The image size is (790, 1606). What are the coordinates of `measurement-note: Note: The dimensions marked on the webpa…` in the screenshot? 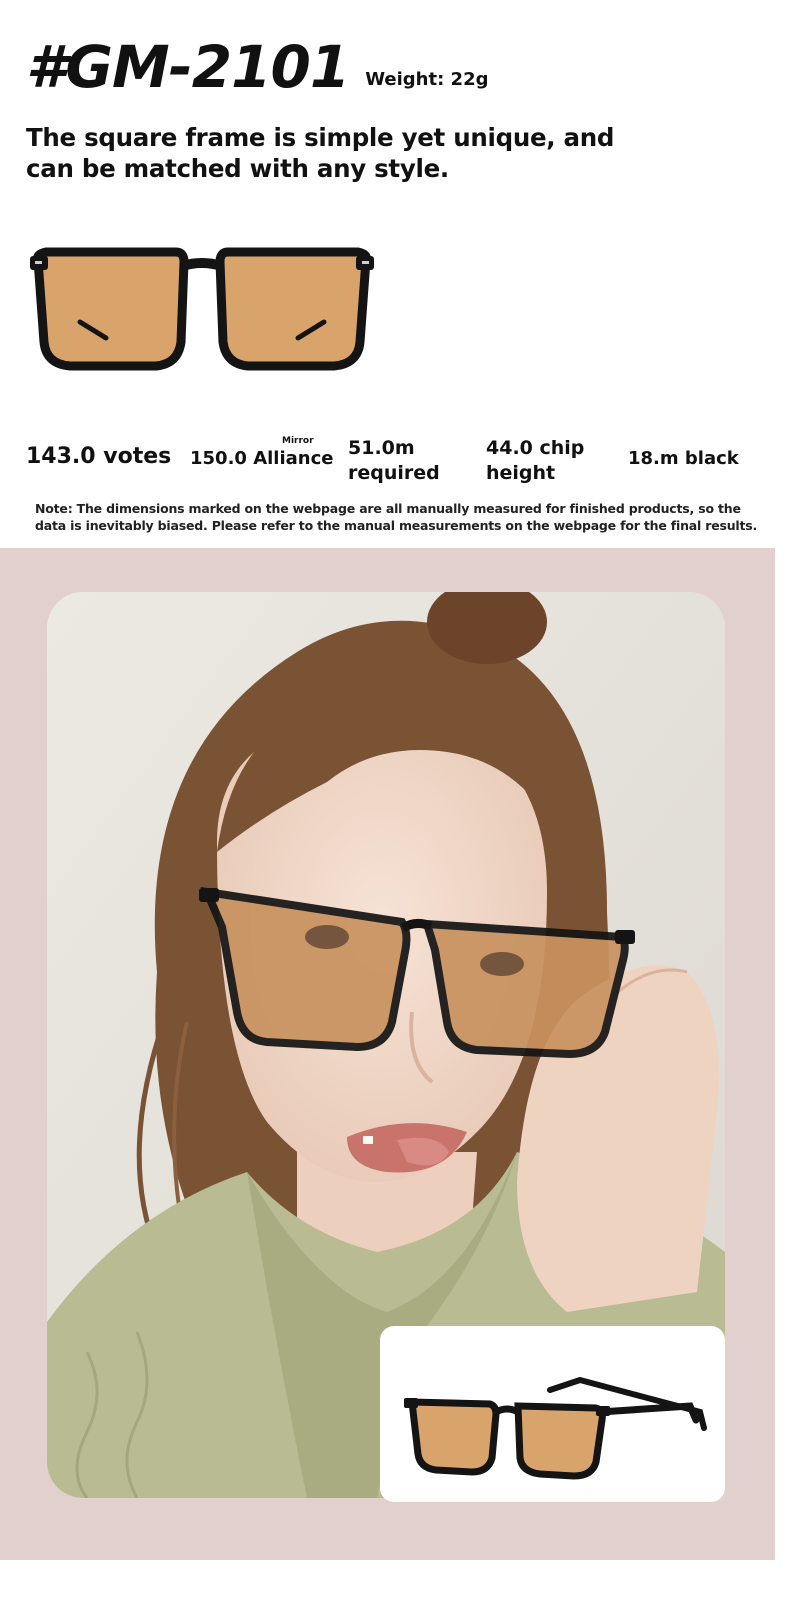 It's located at (396, 517).